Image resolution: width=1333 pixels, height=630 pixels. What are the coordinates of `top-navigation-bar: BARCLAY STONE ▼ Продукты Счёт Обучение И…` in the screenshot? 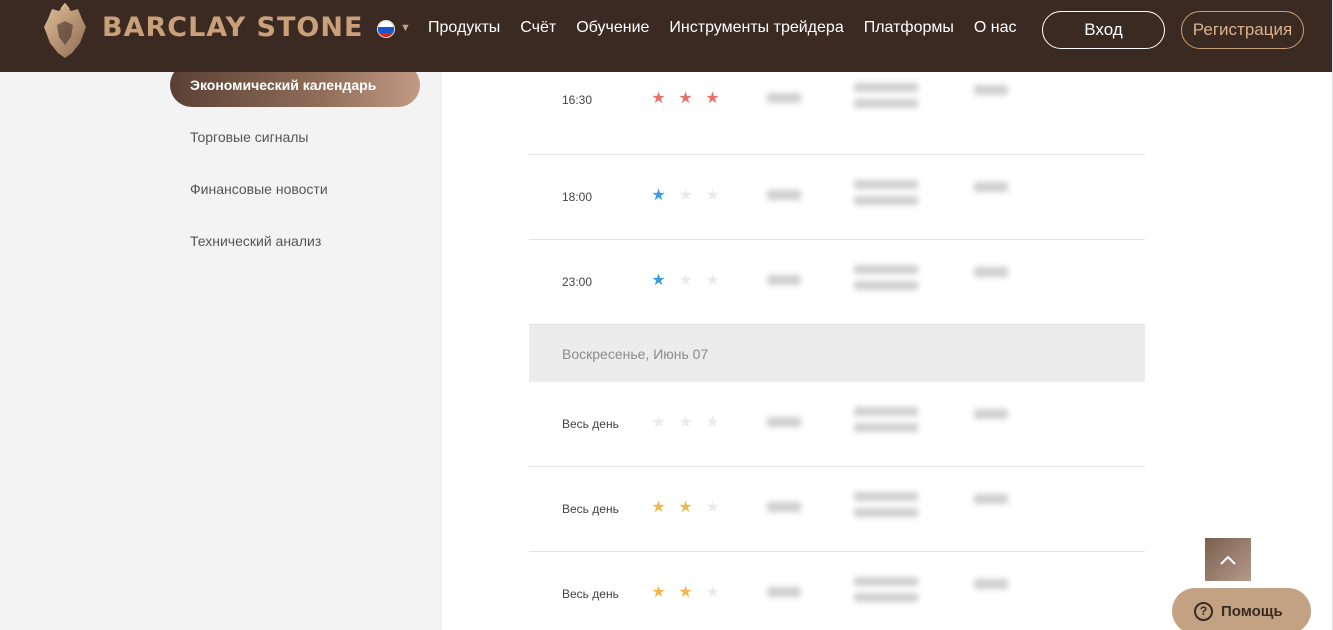 It's located at (666, 36).